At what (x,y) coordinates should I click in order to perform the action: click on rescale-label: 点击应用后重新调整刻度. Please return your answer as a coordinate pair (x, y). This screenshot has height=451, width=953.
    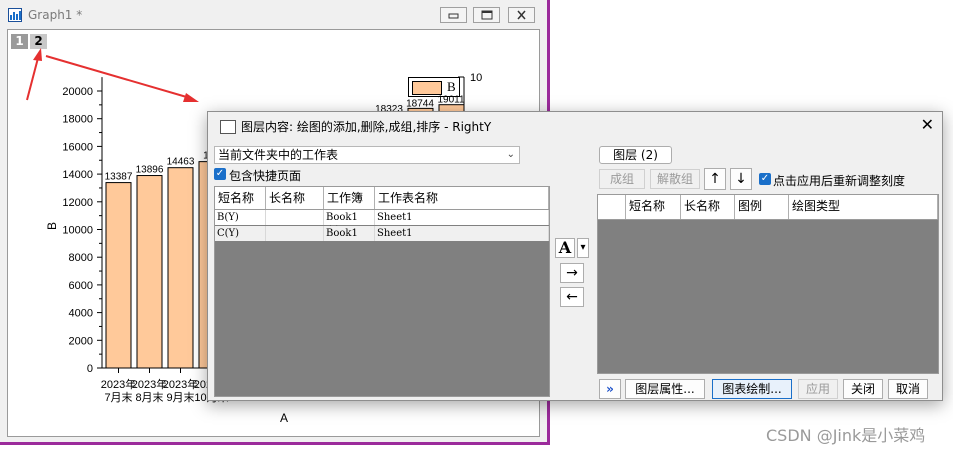
    Looking at the image, I should click on (839, 181).